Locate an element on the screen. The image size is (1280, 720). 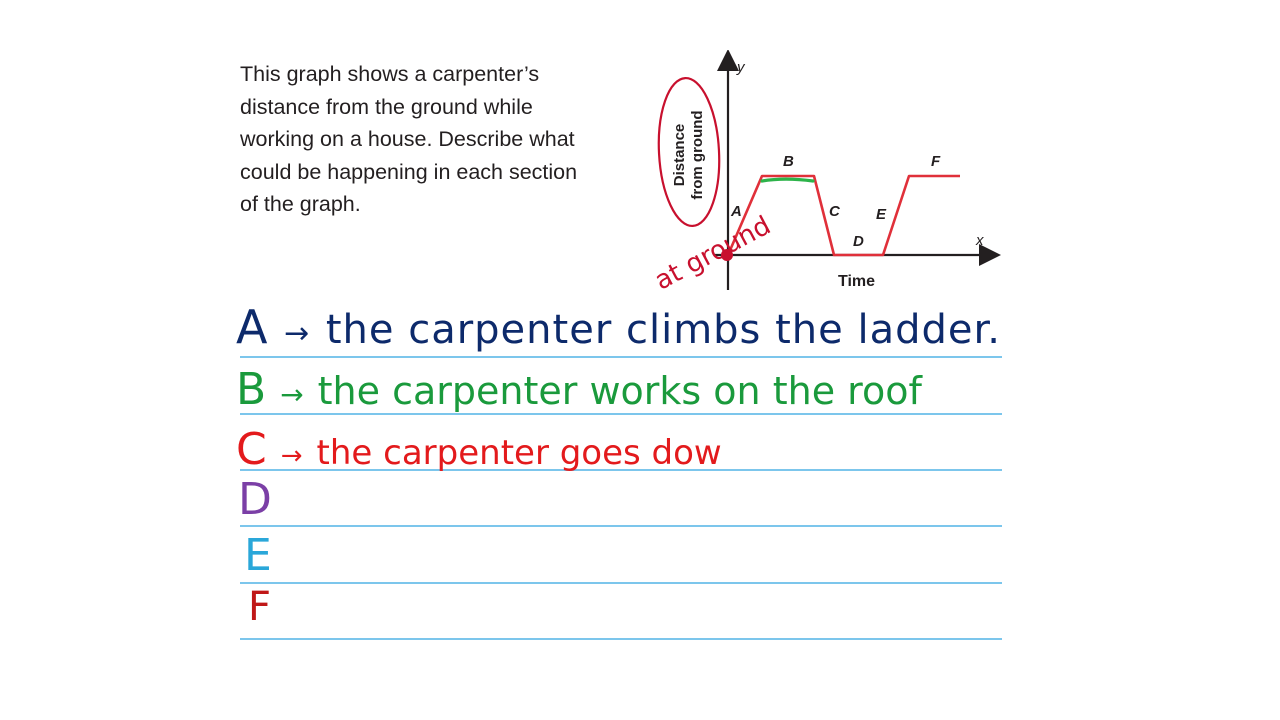
highlight-section-b is located at coordinates (787, 180).